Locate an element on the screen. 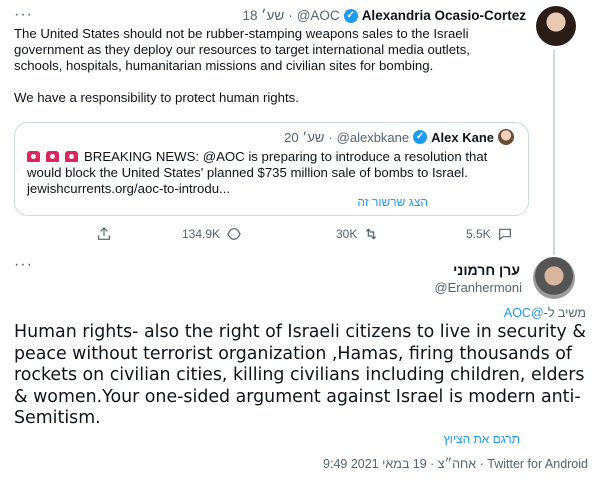 This screenshot has height=480, width=600. quoted-author-name: Alex Kane is located at coordinates (462, 137).